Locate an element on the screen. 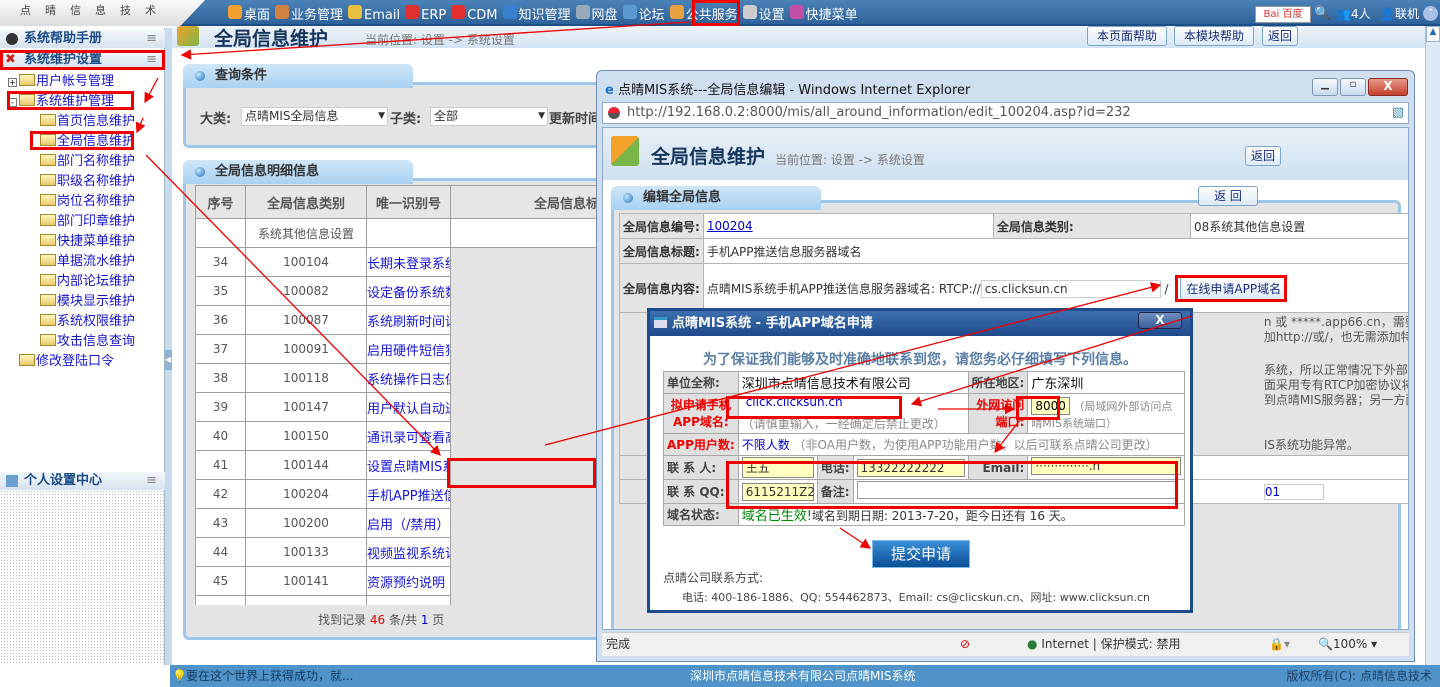  row-title-link: 通讯录可查看高管联系信息 is located at coordinates (408, 436).